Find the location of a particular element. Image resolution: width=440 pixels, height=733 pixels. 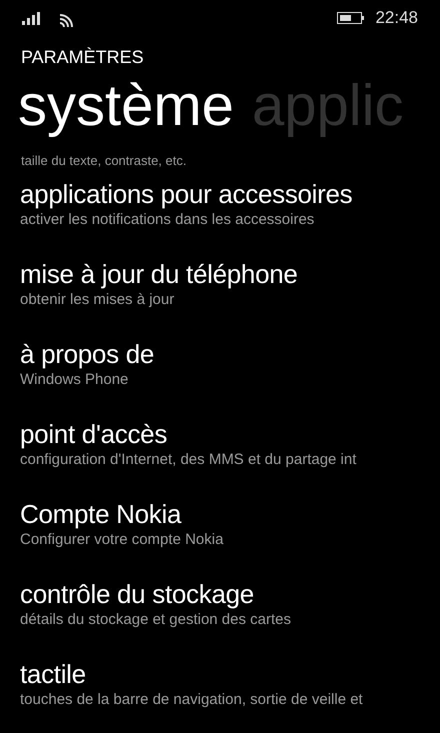

settings-item: tactile touches de la barre de navigation, sortie de veille et is located at coordinates (220, 693).